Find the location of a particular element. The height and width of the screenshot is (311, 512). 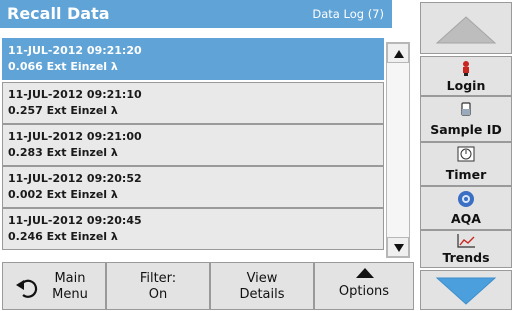

record-datetime: 11-JUL-2012 09:21:00 is located at coordinates (75, 136).